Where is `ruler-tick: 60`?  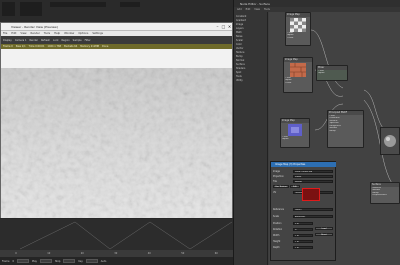 ruler-tick: 60 is located at coordinates (216, 253).